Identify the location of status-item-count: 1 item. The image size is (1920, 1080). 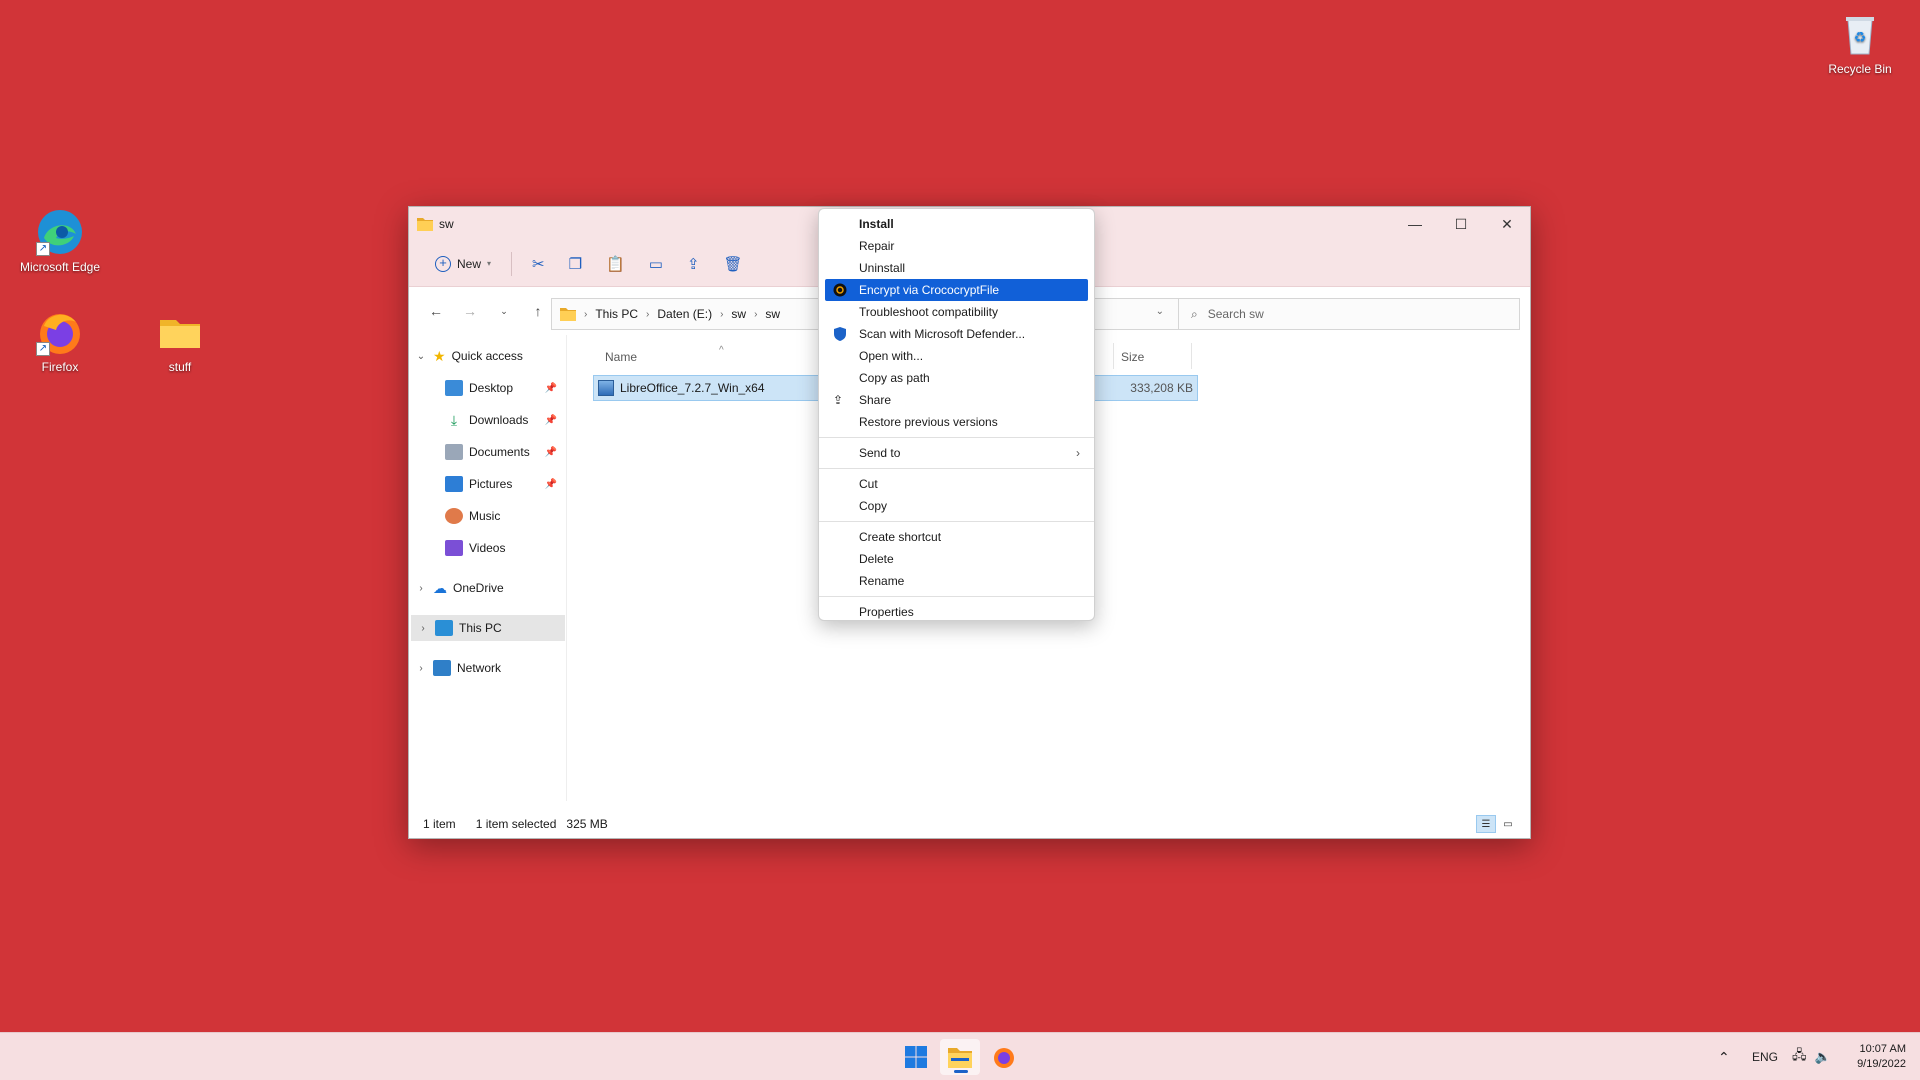
(439, 824).